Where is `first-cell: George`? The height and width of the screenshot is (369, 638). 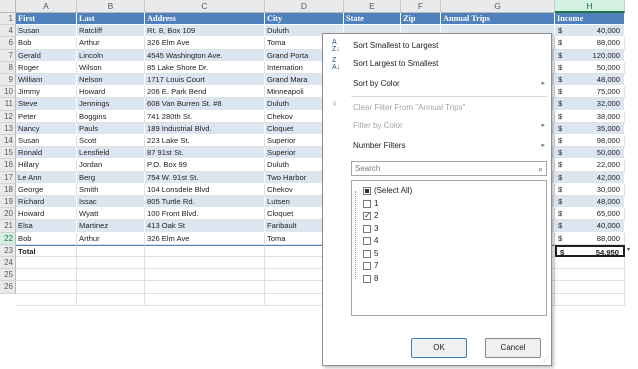 first-cell: George is located at coordinates (46, 189).